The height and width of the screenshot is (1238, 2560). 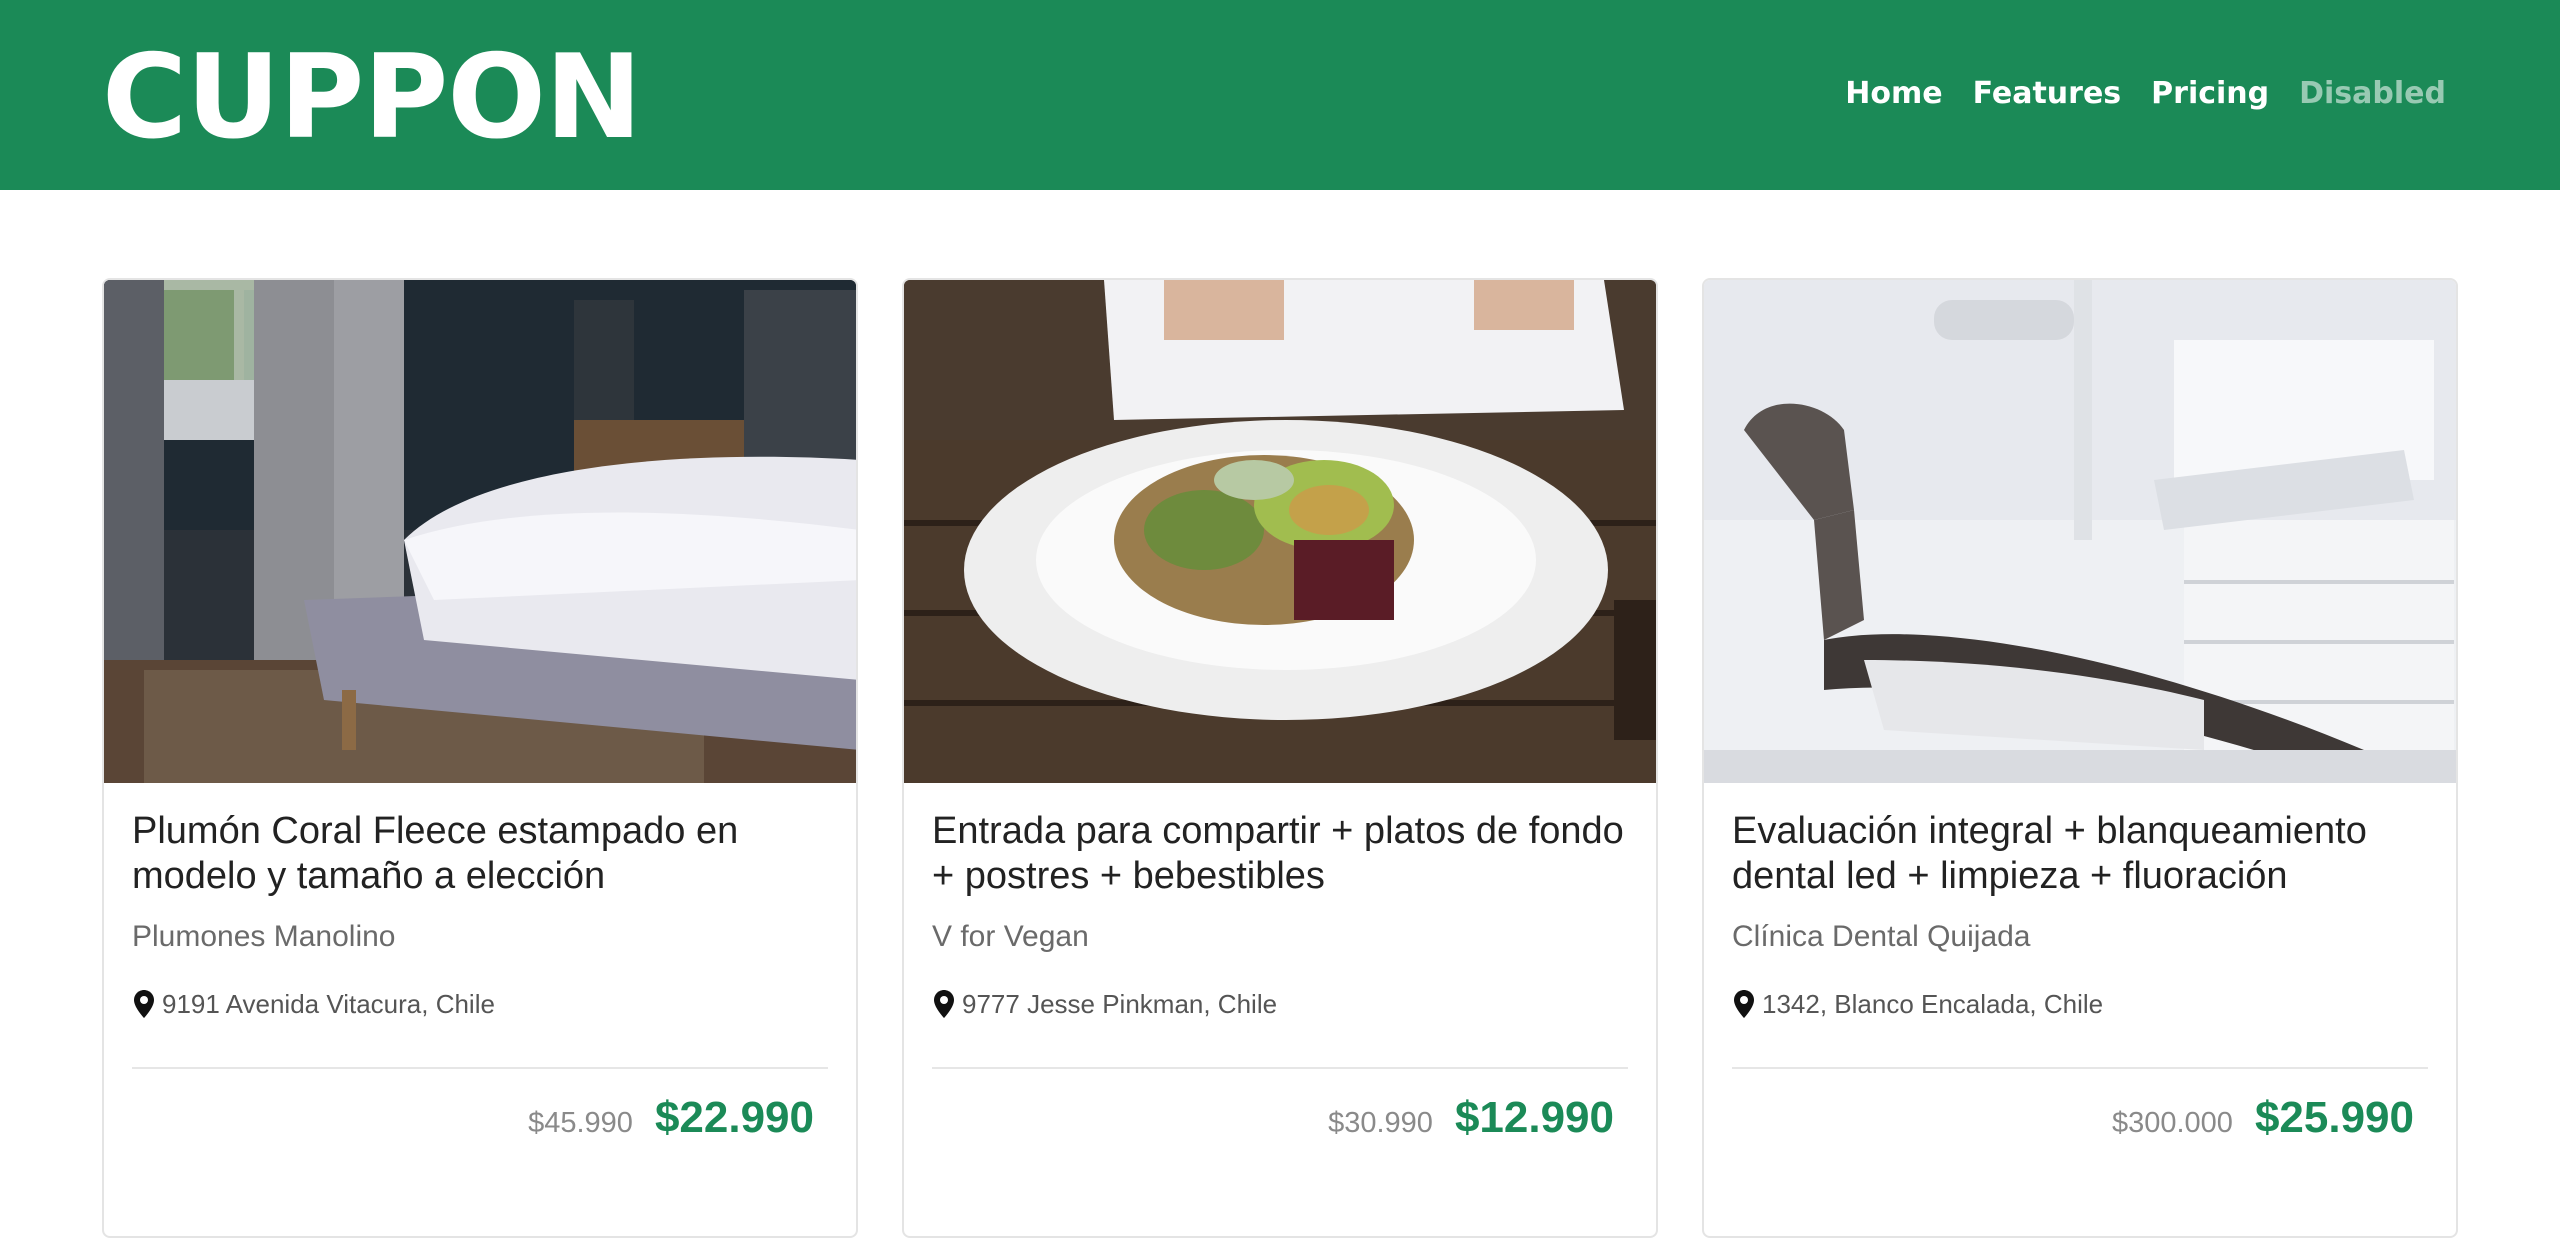 What do you see at coordinates (1280, 1118) in the screenshot?
I see `price-row: $30.990 $12.990` at bounding box center [1280, 1118].